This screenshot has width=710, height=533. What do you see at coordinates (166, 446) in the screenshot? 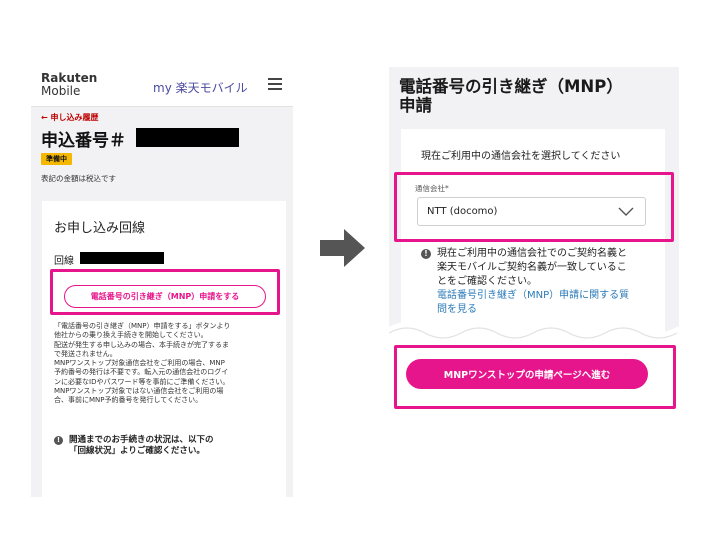
I see `line-status-info: ! 開通までのお手続きの状況は、以下の 「回線状況」よりご確認ください。` at bounding box center [166, 446].